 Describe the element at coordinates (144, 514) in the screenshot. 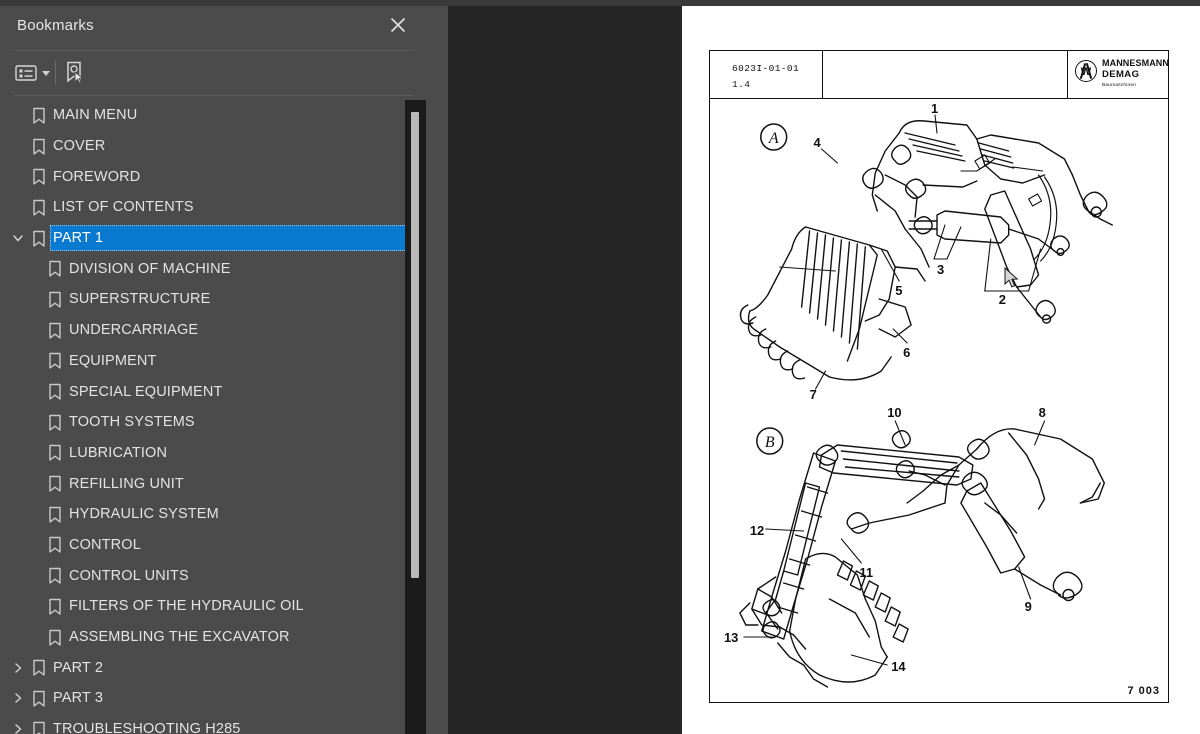

I see `bookmark-label: HYDRAULIC SYSTEM` at that location.